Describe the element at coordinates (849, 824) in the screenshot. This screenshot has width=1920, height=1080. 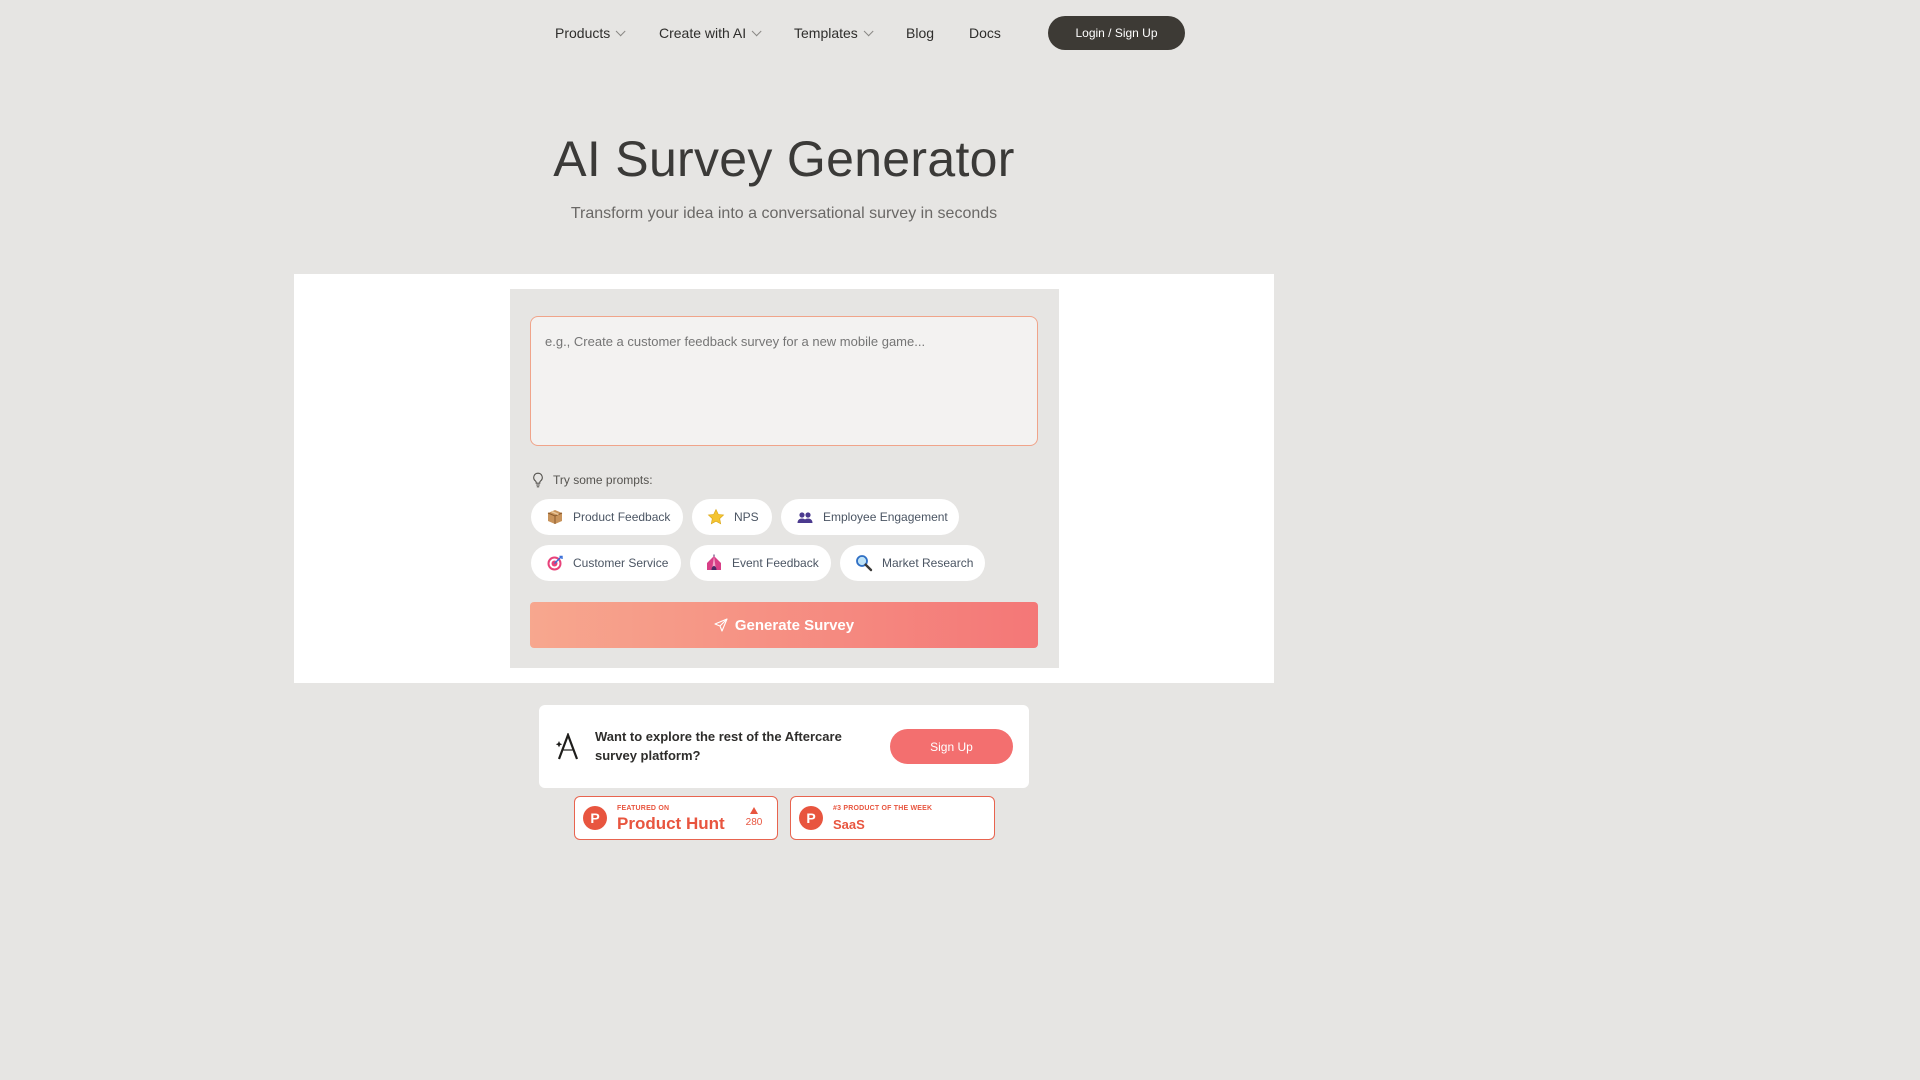
I see `badge-big-label: SaaS` at that location.